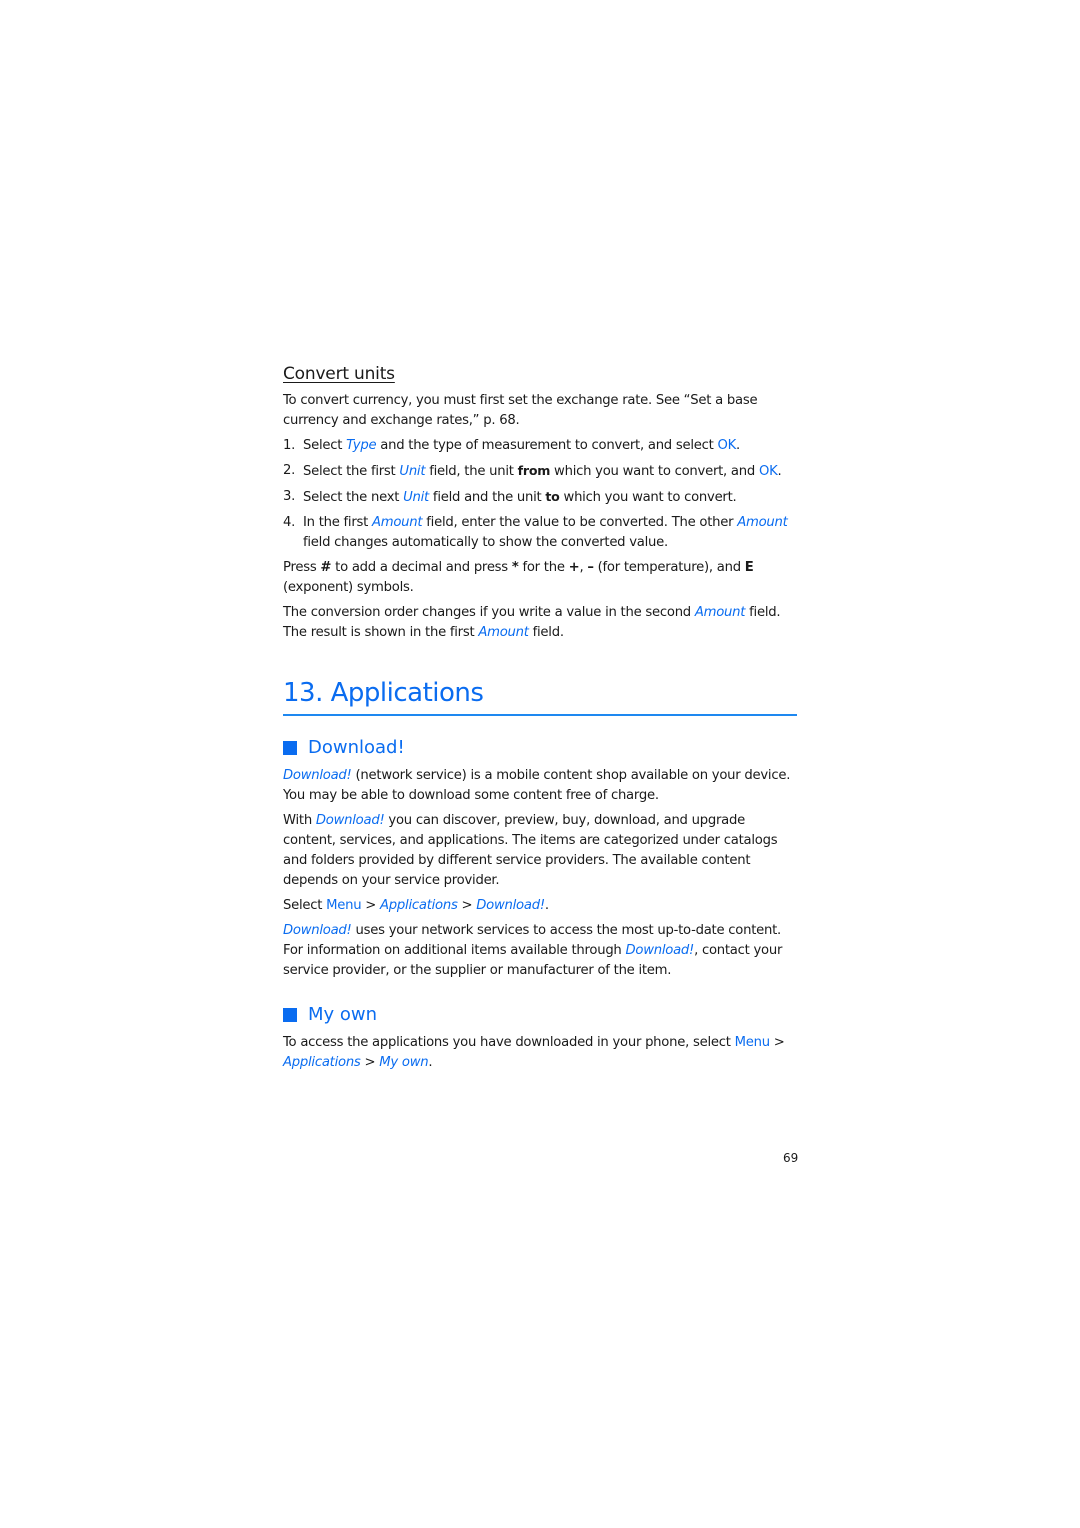 The width and height of the screenshot is (1080, 1528). Describe the element at coordinates (654, 471) in the screenshot. I see `step-text: which you want to convert, and` at that location.